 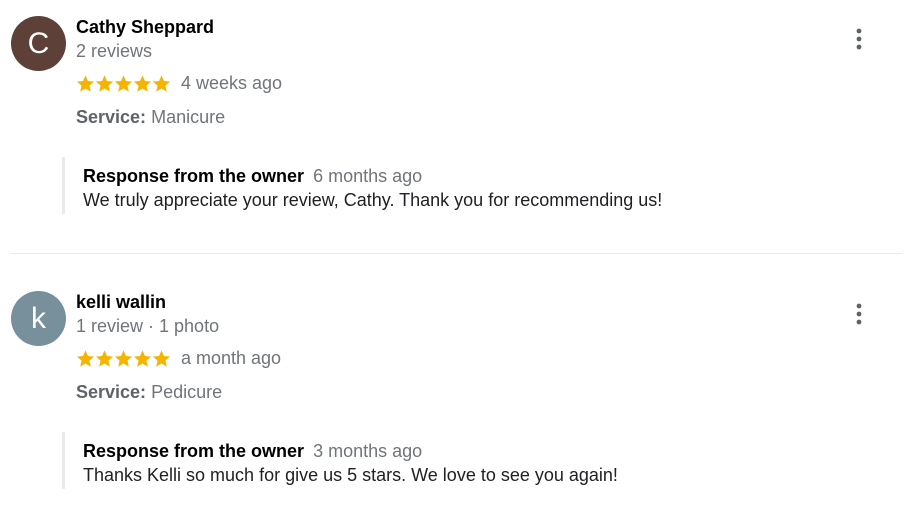 I want to click on avatar: C, so click(x=38, y=43).